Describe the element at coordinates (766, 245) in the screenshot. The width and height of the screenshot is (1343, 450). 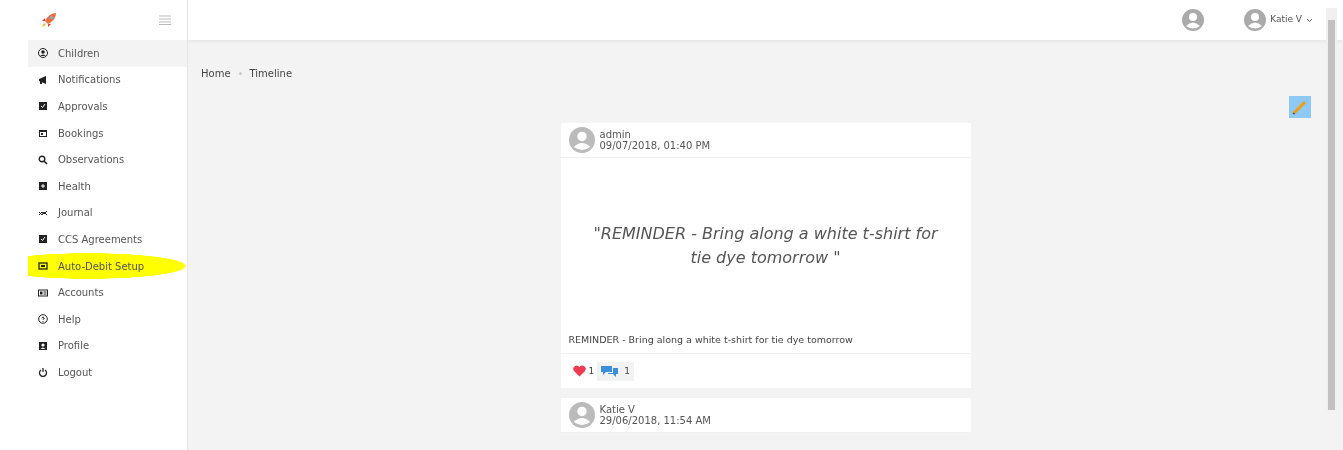
I see `post-quote: "REMINDER - Bring along a white t-shirt for tie dye tomorrow "` at that location.